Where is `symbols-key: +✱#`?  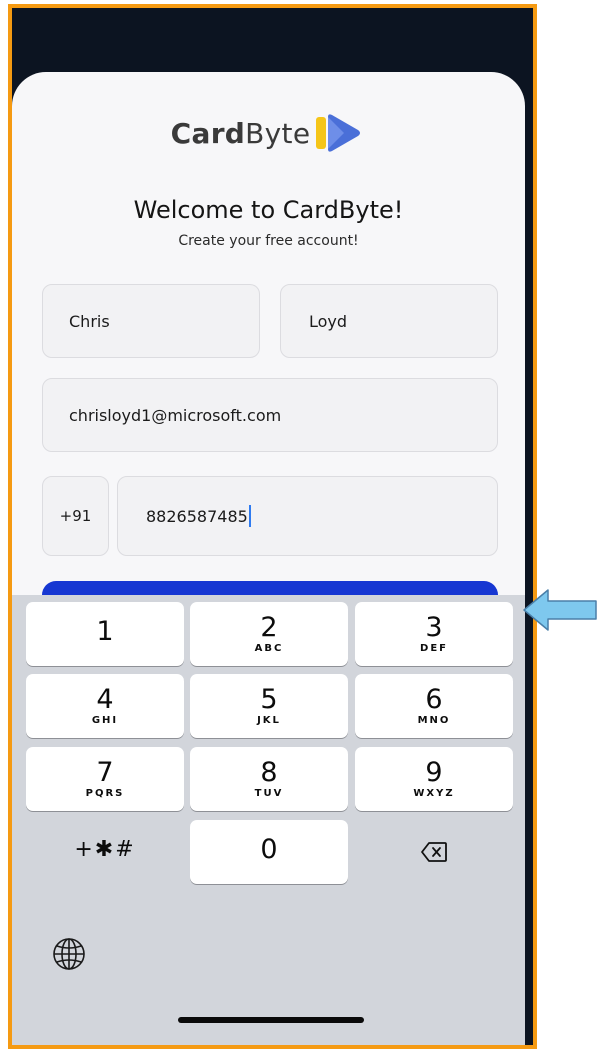
symbols-key: +✱# is located at coordinates (105, 852).